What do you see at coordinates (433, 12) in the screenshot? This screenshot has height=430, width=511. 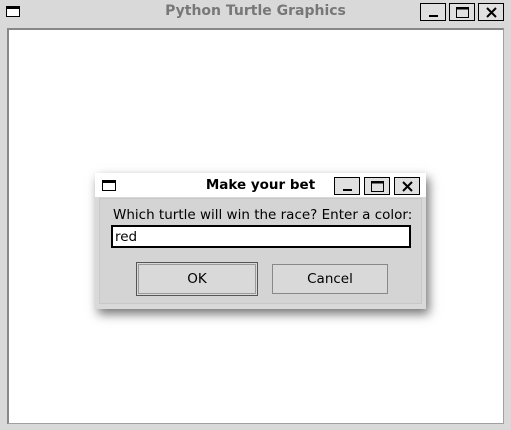 I see `minimize-button` at bounding box center [433, 12].